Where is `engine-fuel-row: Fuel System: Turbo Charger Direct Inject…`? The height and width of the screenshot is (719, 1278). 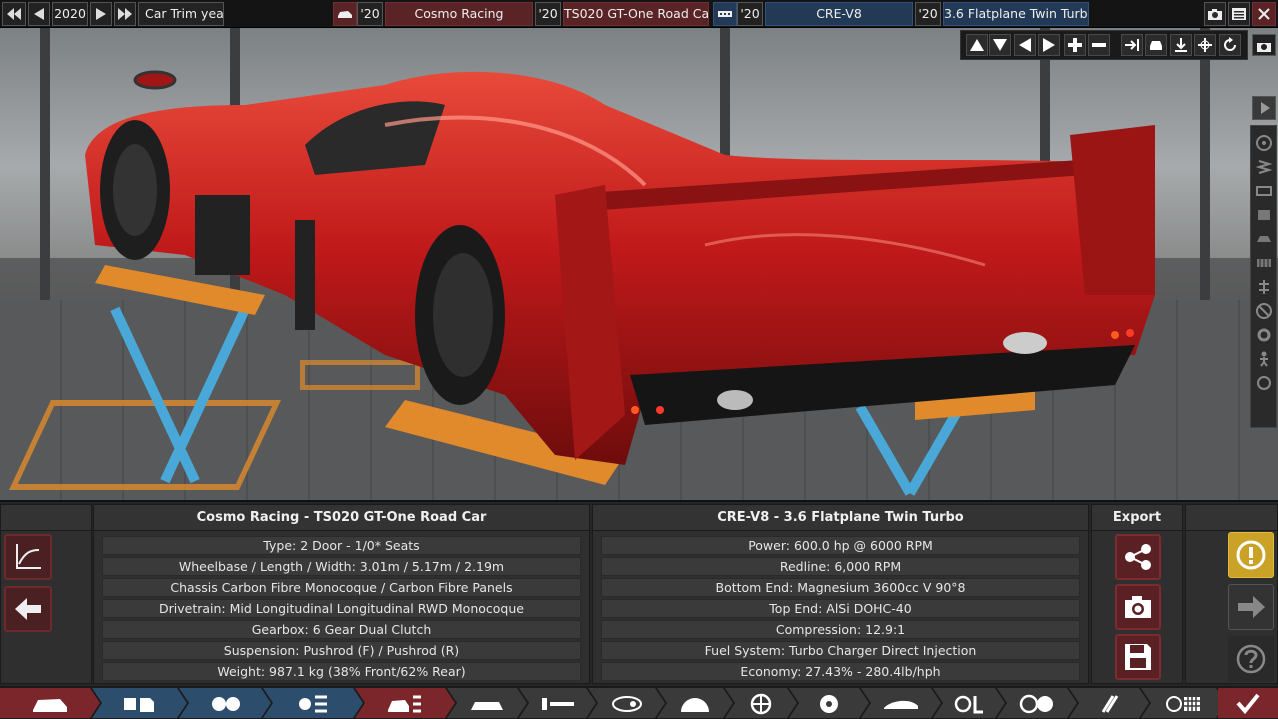
engine-fuel-row: Fuel System: Turbo Charger Direct Inject… is located at coordinates (840, 650).